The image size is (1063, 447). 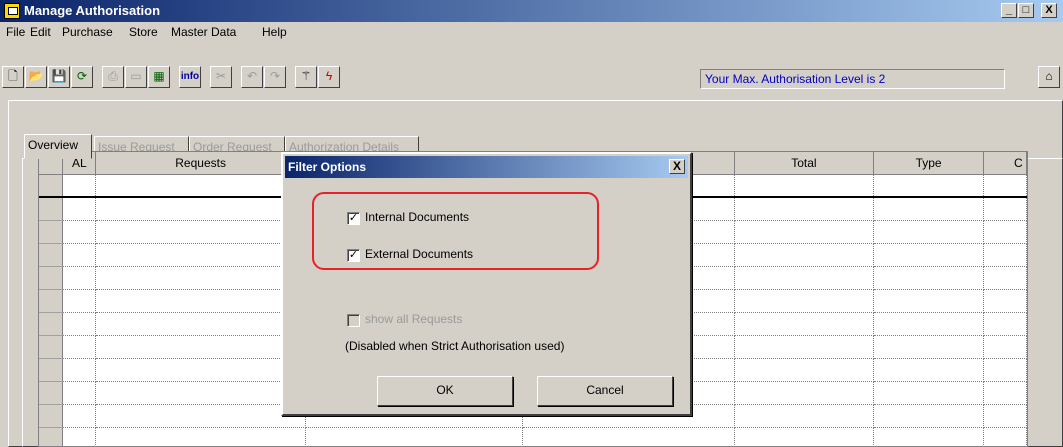 What do you see at coordinates (445, 391) in the screenshot?
I see `ok-button: OK` at bounding box center [445, 391].